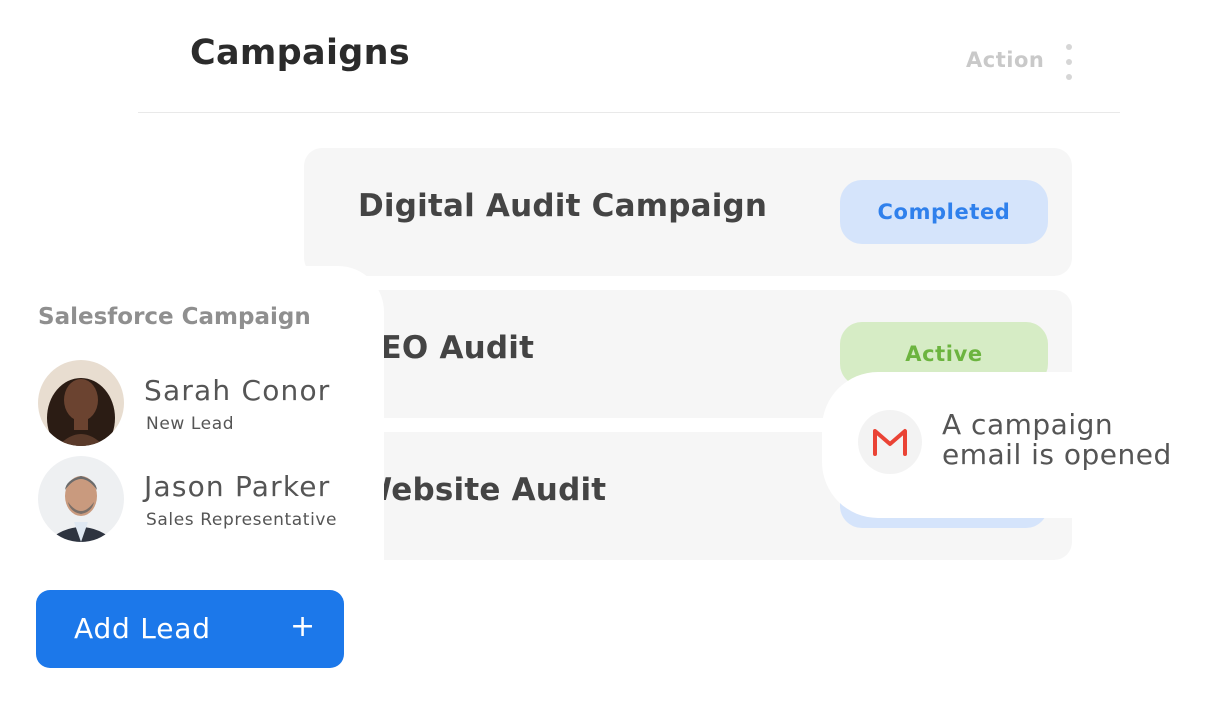 The height and width of the screenshot is (702, 1226). What do you see at coordinates (142, 628) in the screenshot?
I see `add-lead-label: Add Lead` at bounding box center [142, 628].